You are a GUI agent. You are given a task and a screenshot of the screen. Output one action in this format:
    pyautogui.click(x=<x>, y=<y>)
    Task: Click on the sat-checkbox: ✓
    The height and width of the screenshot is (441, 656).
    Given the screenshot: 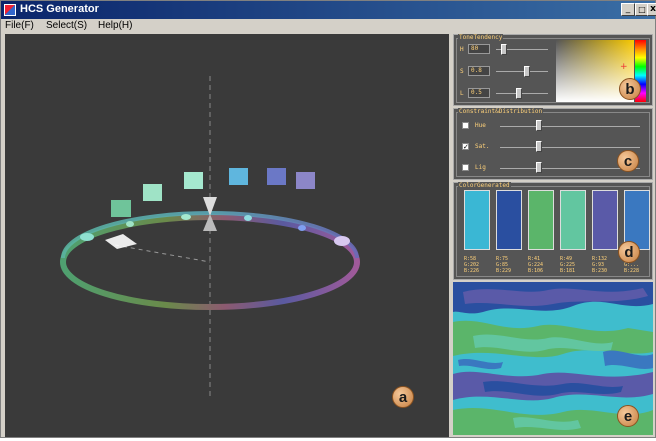 What is the action you would take?
    pyautogui.click(x=465, y=147)
    